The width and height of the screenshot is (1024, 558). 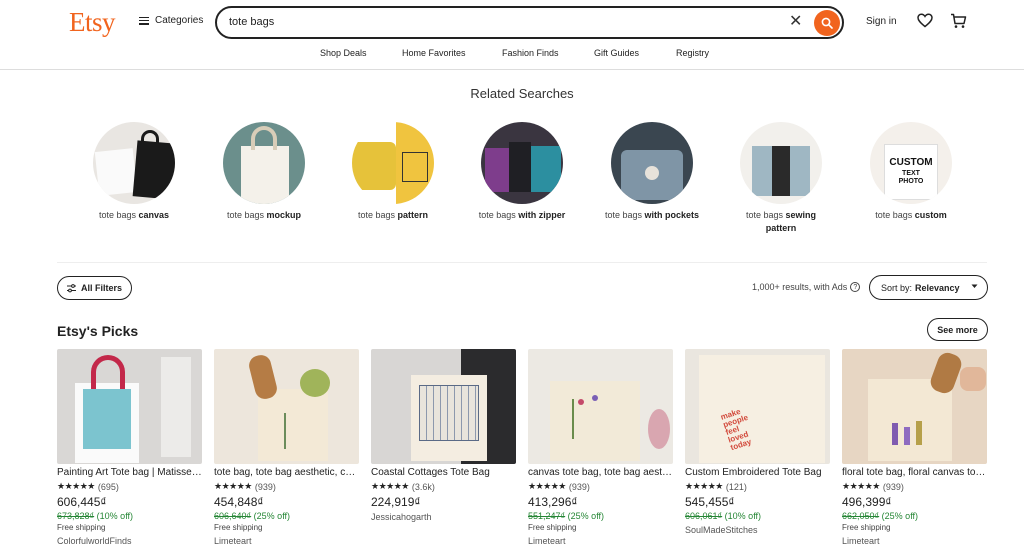 What do you see at coordinates (616, 53) in the screenshot?
I see `subnav-gift-guides: Gift Guides` at bounding box center [616, 53].